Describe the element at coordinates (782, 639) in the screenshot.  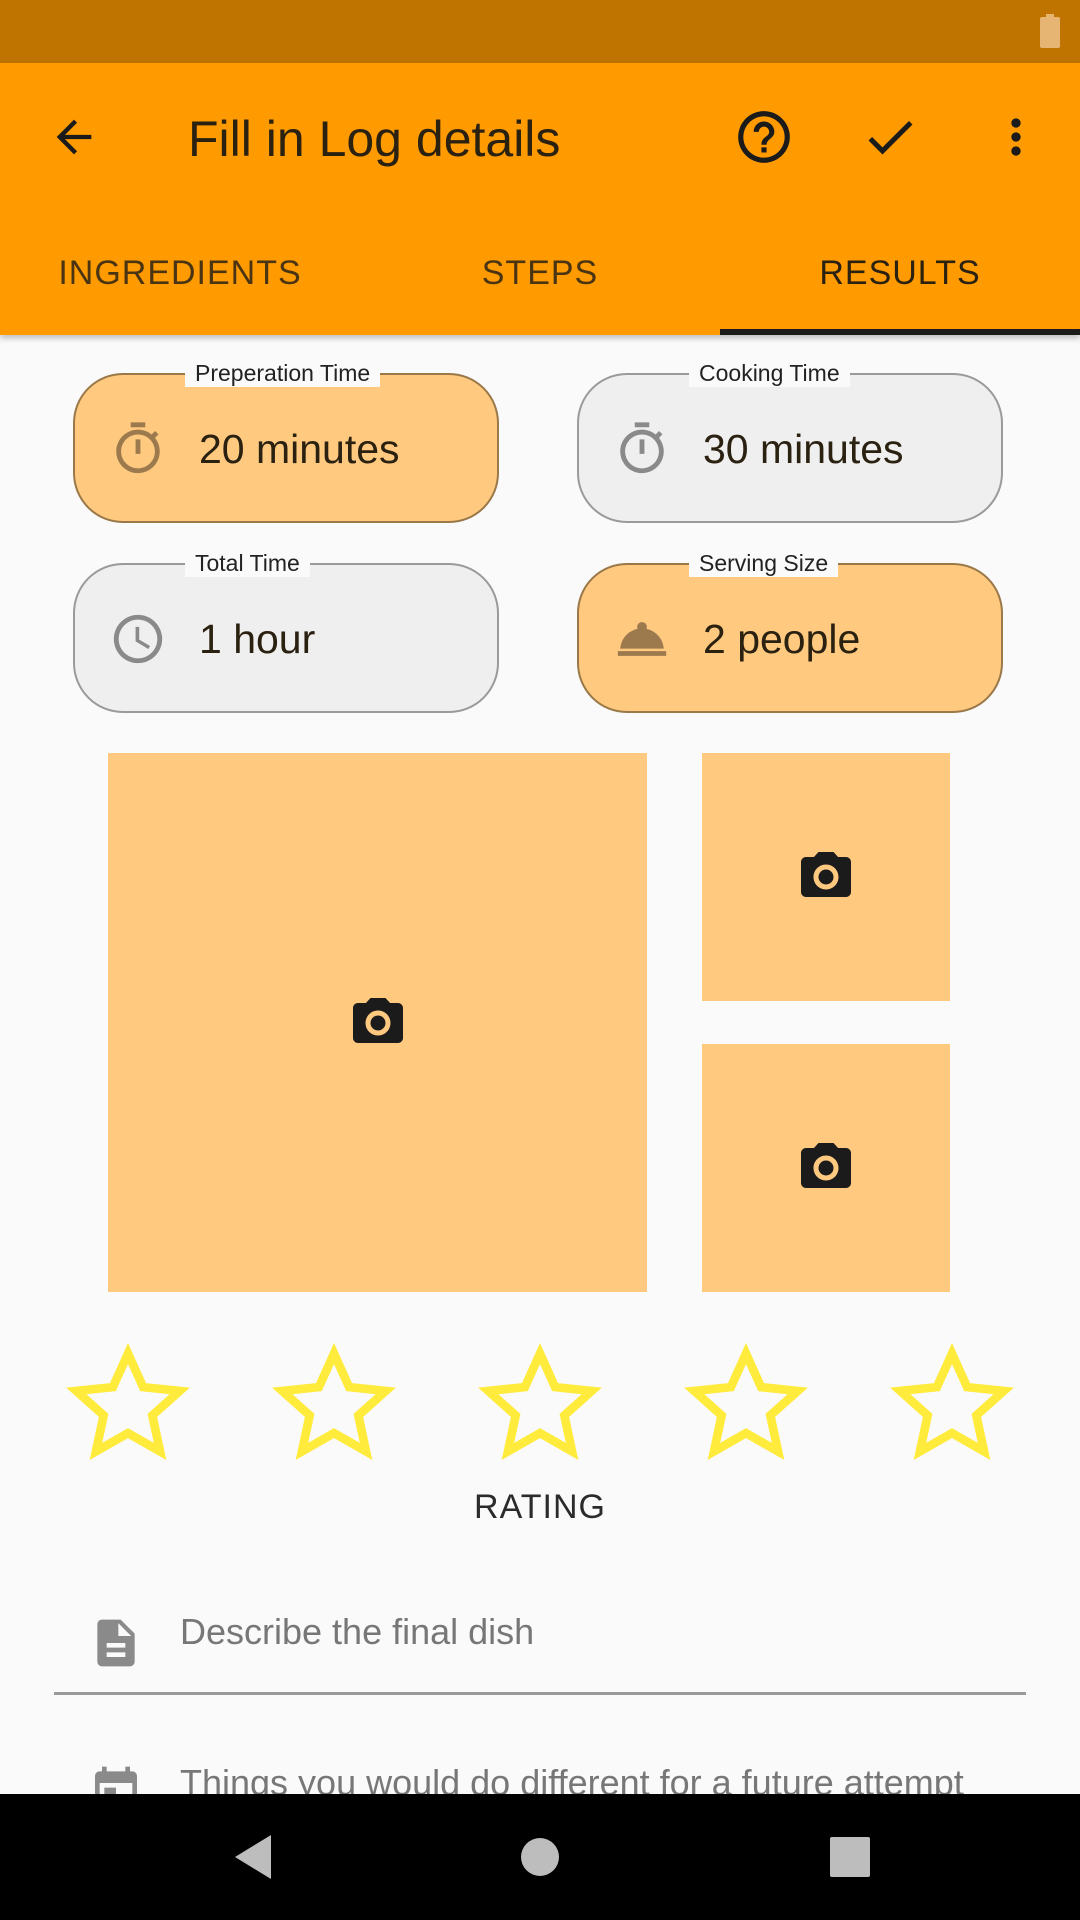
I see `field-value: 2 people` at that location.